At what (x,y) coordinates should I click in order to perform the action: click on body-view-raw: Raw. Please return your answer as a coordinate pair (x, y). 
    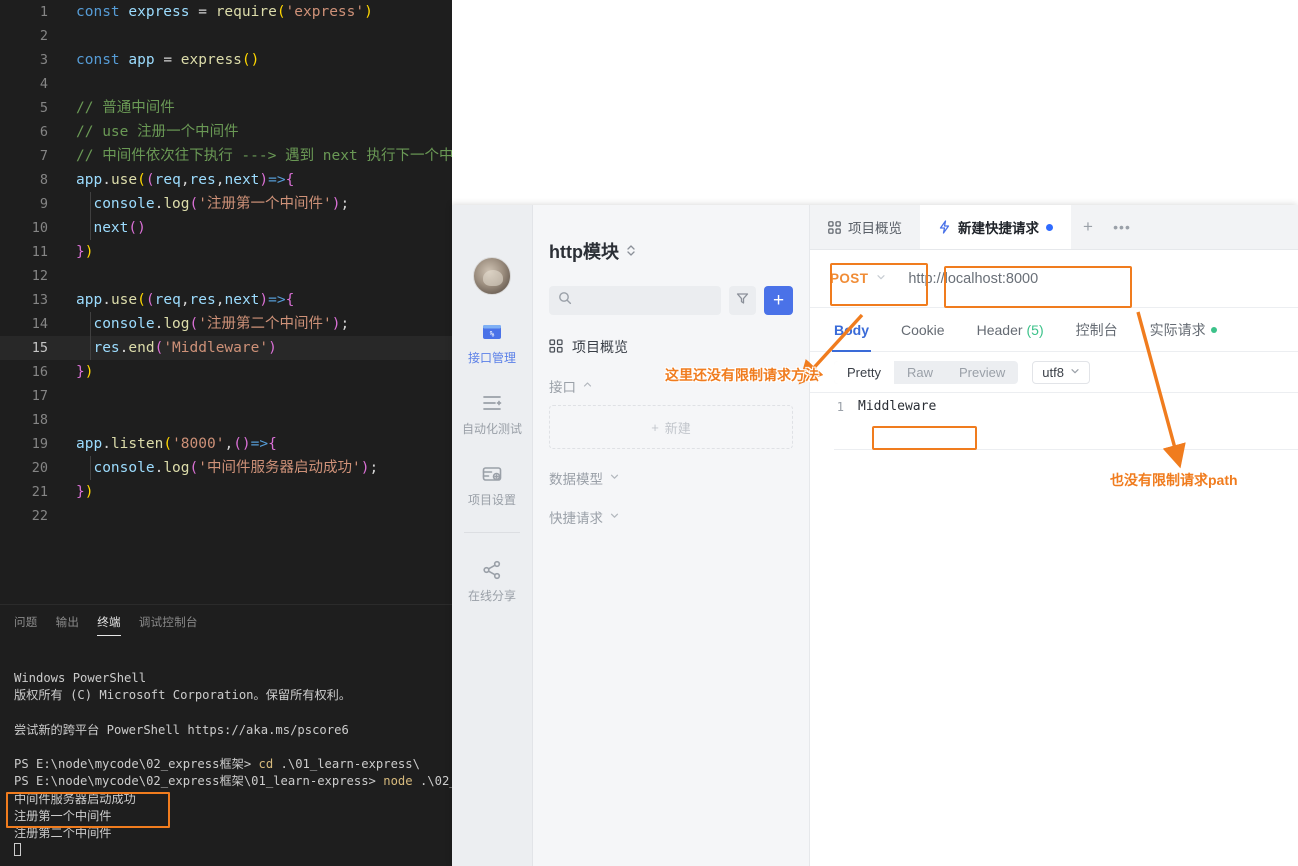
    Looking at the image, I should click on (920, 372).